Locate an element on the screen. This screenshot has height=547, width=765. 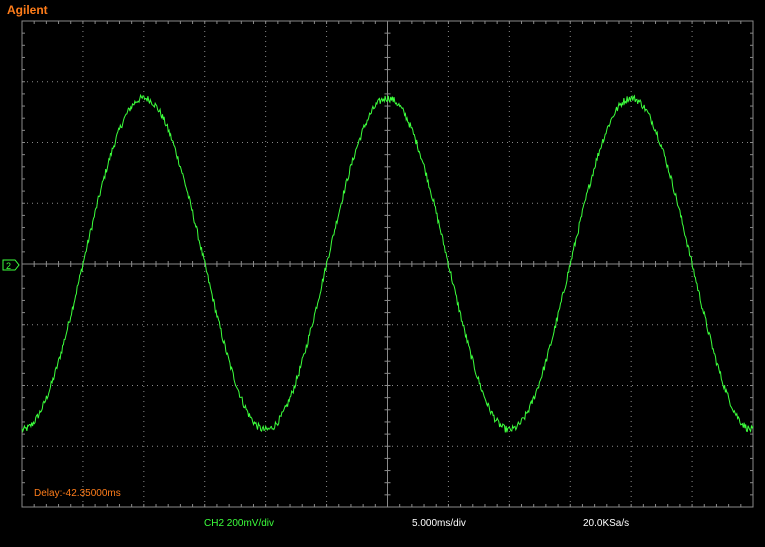
channel-2-ground-marker: 2 is located at coordinates (11, 265).